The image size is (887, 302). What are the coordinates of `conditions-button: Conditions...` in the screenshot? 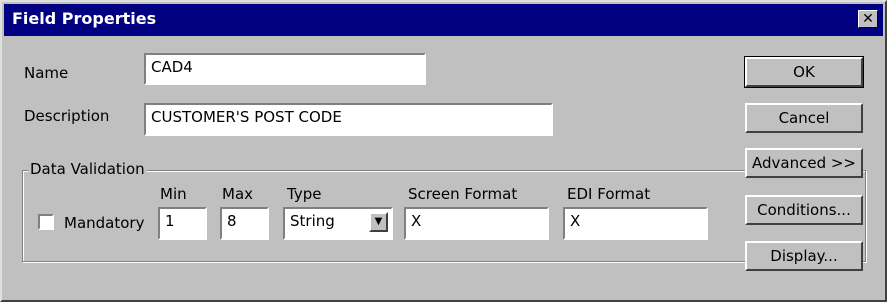 It's located at (804, 210).